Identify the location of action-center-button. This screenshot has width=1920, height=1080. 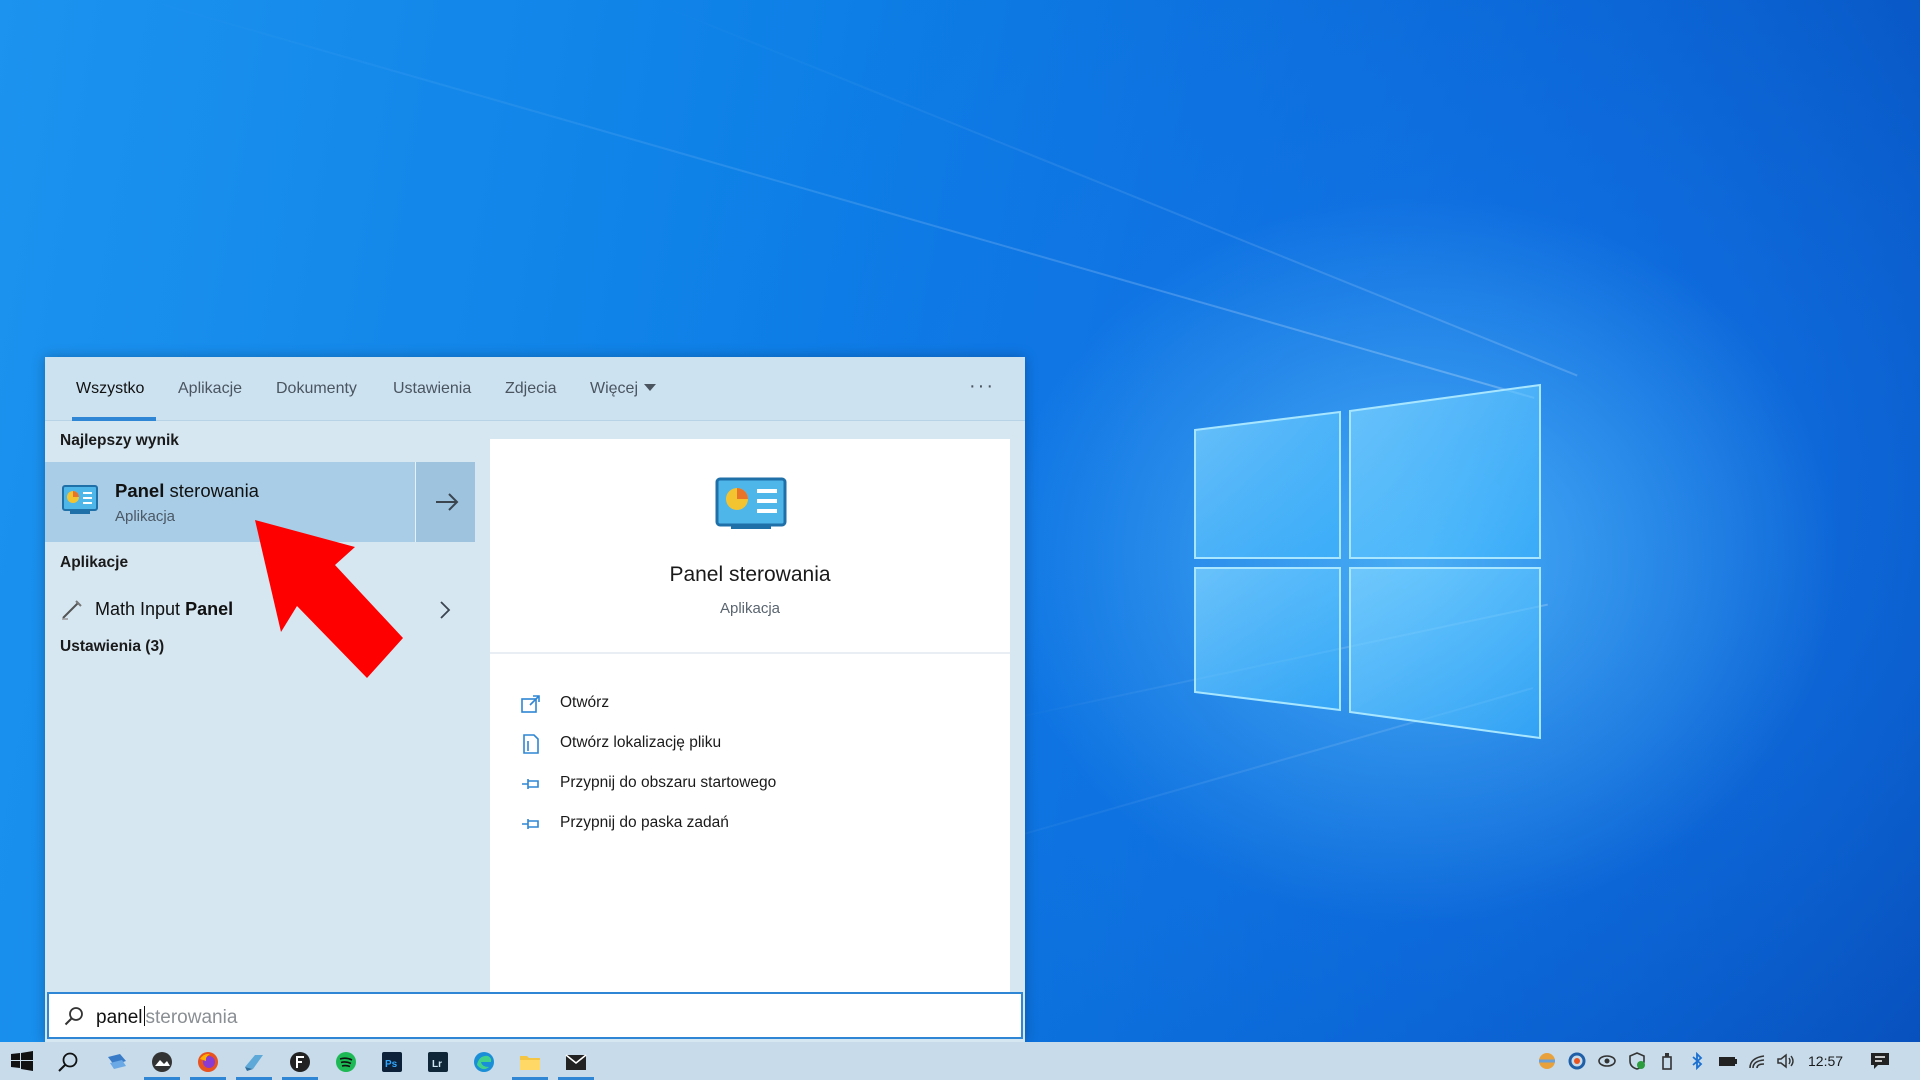
(1879, 1061).